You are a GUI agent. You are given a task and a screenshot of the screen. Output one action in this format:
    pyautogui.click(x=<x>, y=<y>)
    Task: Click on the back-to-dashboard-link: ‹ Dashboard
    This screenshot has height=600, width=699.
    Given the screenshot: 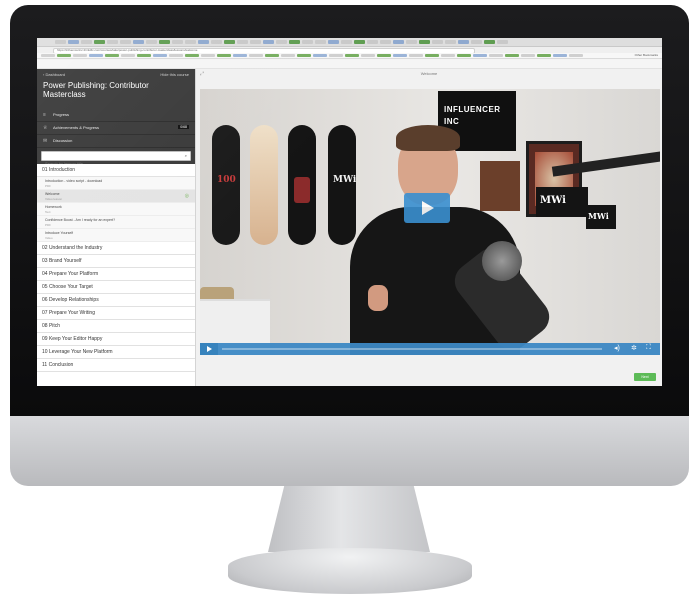 What is the action you would take?
    pyautogui.click(x=54, y=74)
    